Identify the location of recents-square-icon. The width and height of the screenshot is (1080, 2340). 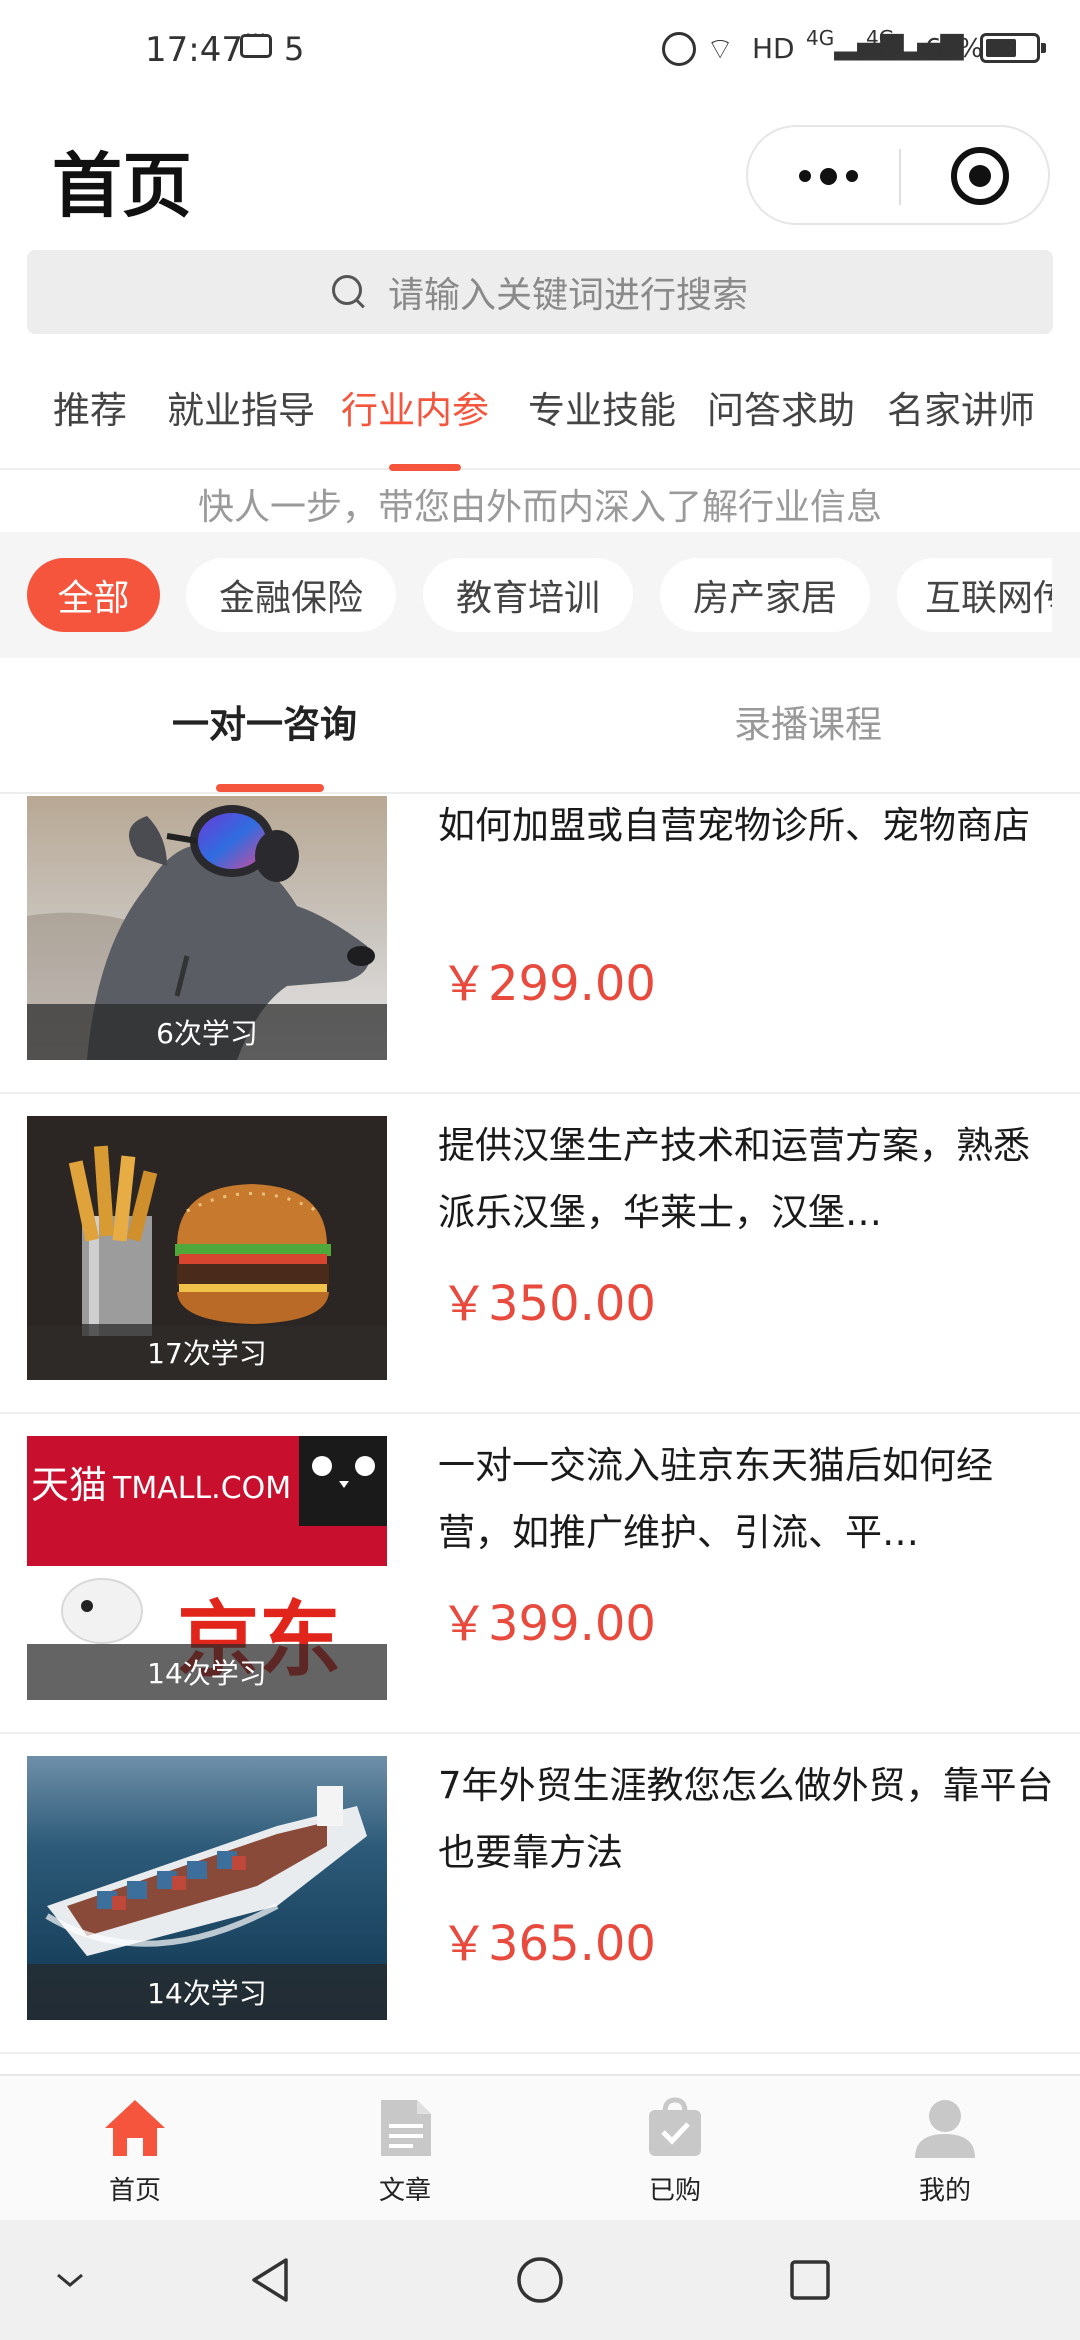
(810, 2280).